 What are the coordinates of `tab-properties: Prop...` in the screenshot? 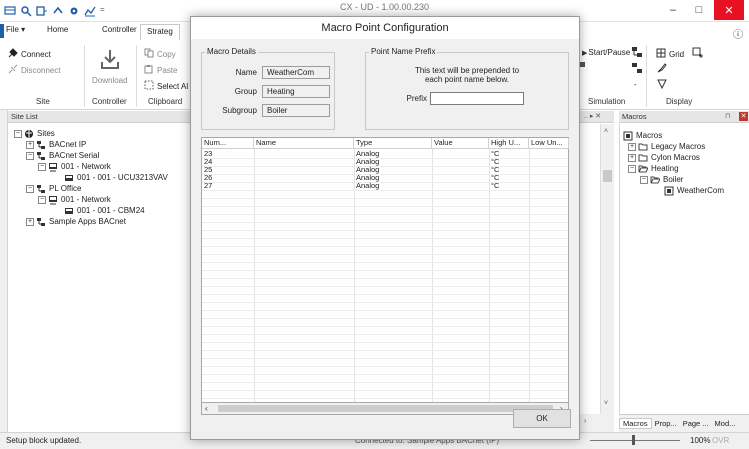 It's located at (666, 423).